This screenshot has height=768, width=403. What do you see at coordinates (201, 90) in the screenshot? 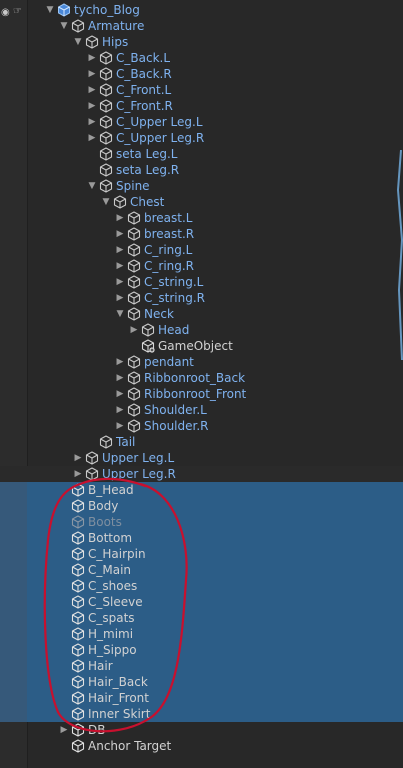
I see `tree-row: ▶ C_Front.L` at bounding box center [201, 90].